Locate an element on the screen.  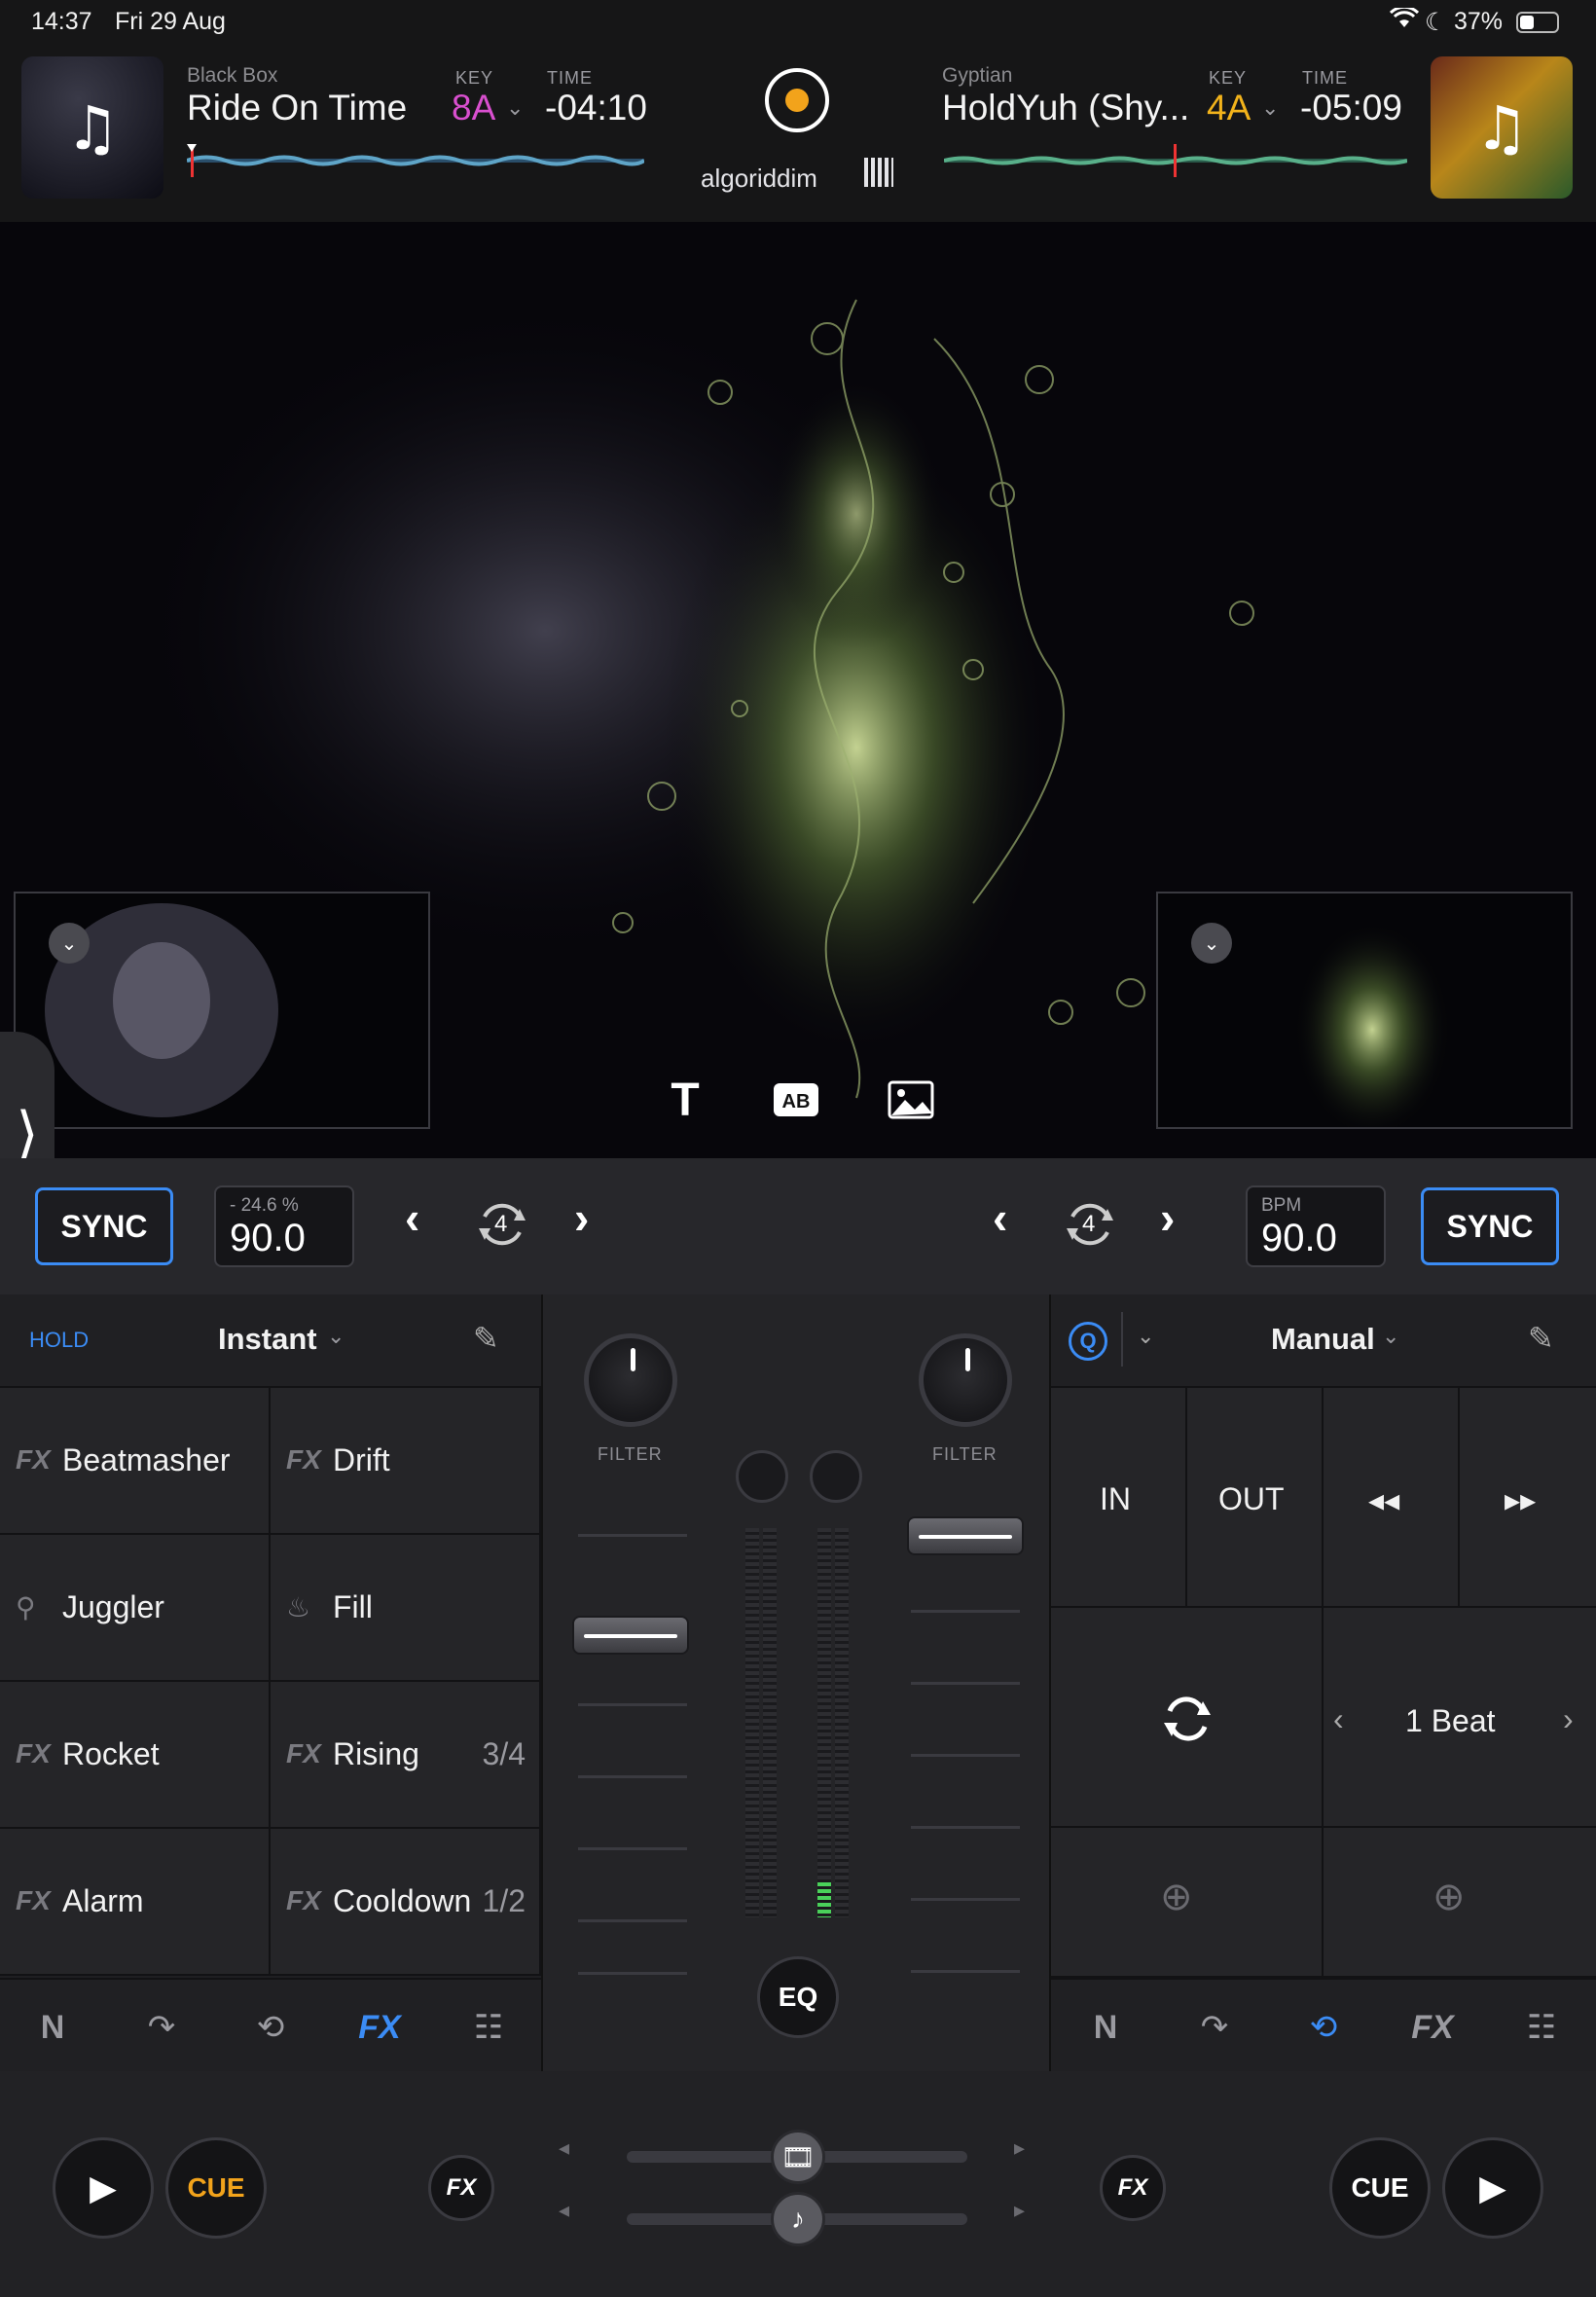
video-crossfader-knob: 🎞 is located at coordinates (798, 2157).